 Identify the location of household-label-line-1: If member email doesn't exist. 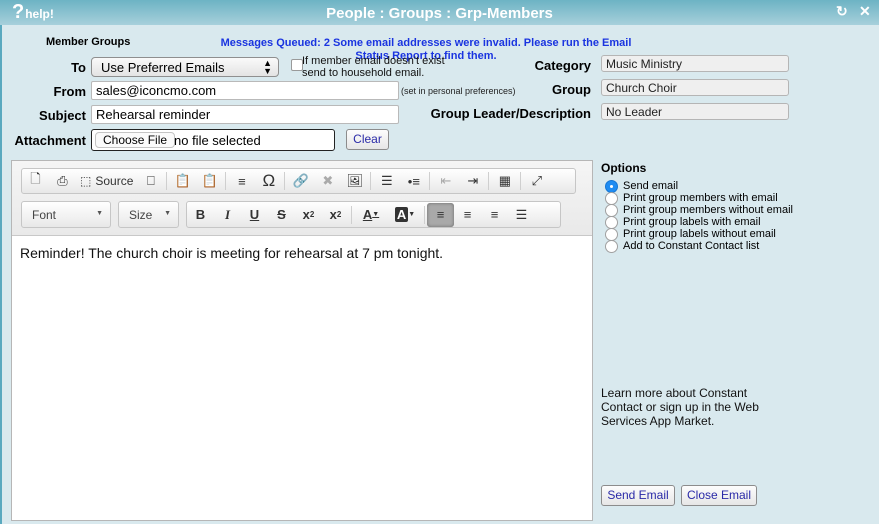
(373, 61).